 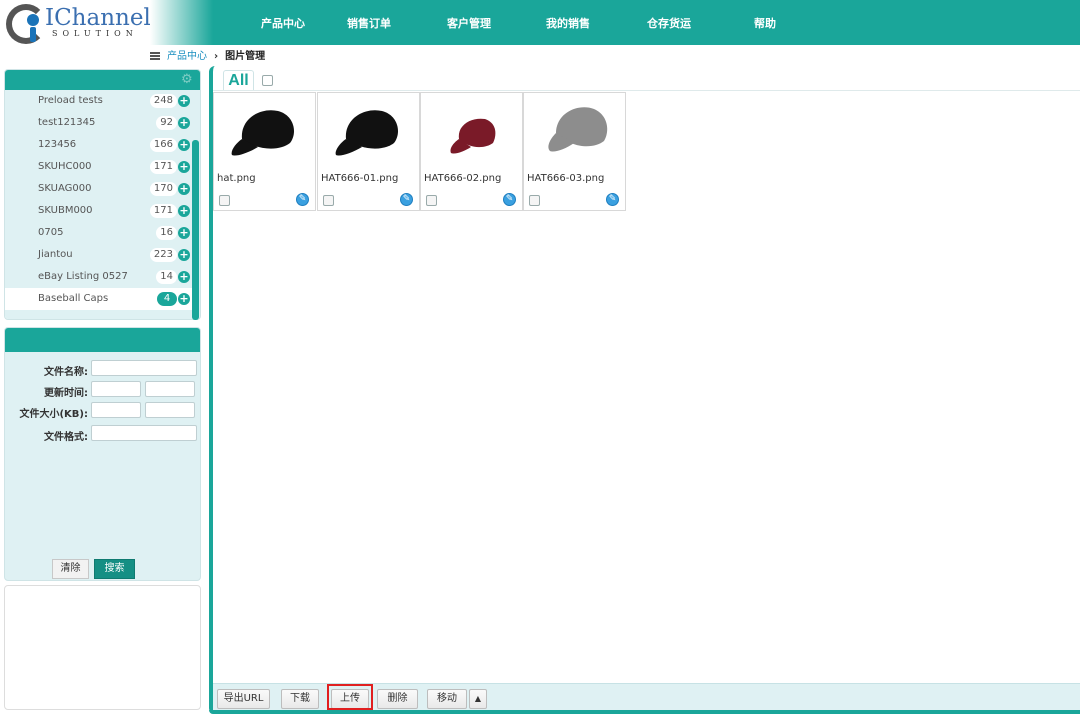 What do you see at coordinates (167, 299) in the screenshot?
I see `category-count: 4` at bounding box center [167, 299].